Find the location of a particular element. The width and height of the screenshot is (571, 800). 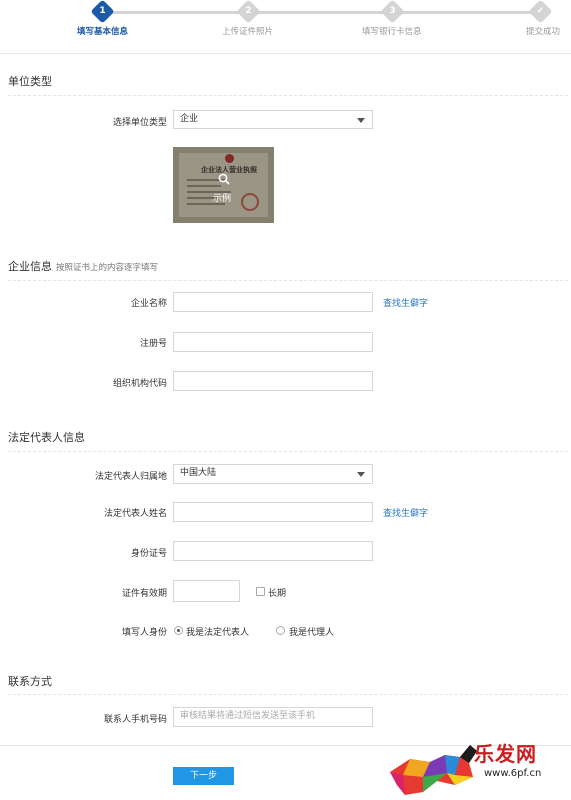

id-number-input is located at coordinates (273, 551).